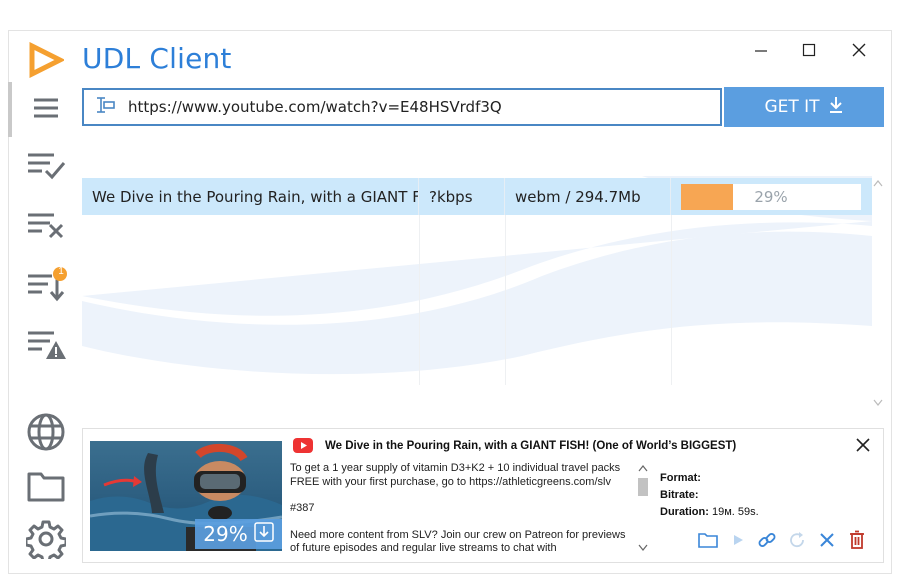 The image size is (900, 580). What do you see at coordinates (10, 109) in the screenshot?
I see `sidebar-selection-indicator` at bounding box center [10, 109].